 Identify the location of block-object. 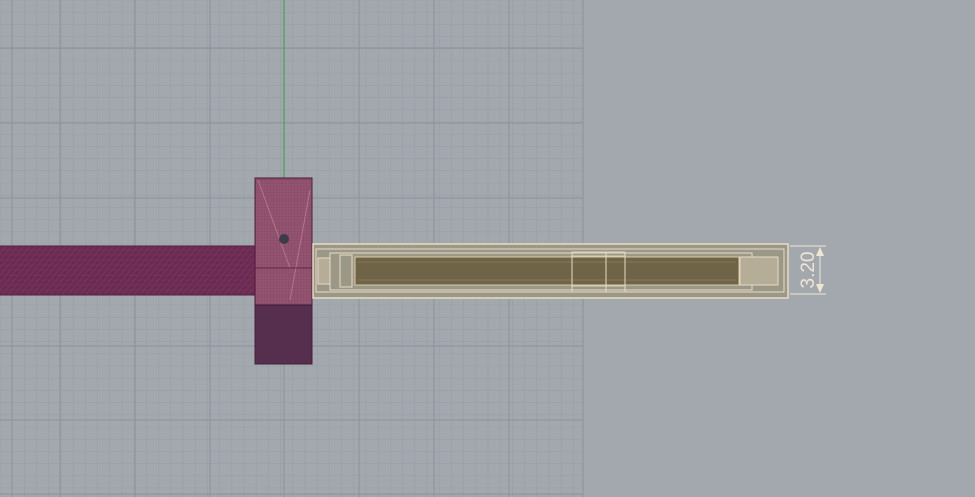
(283, 271).